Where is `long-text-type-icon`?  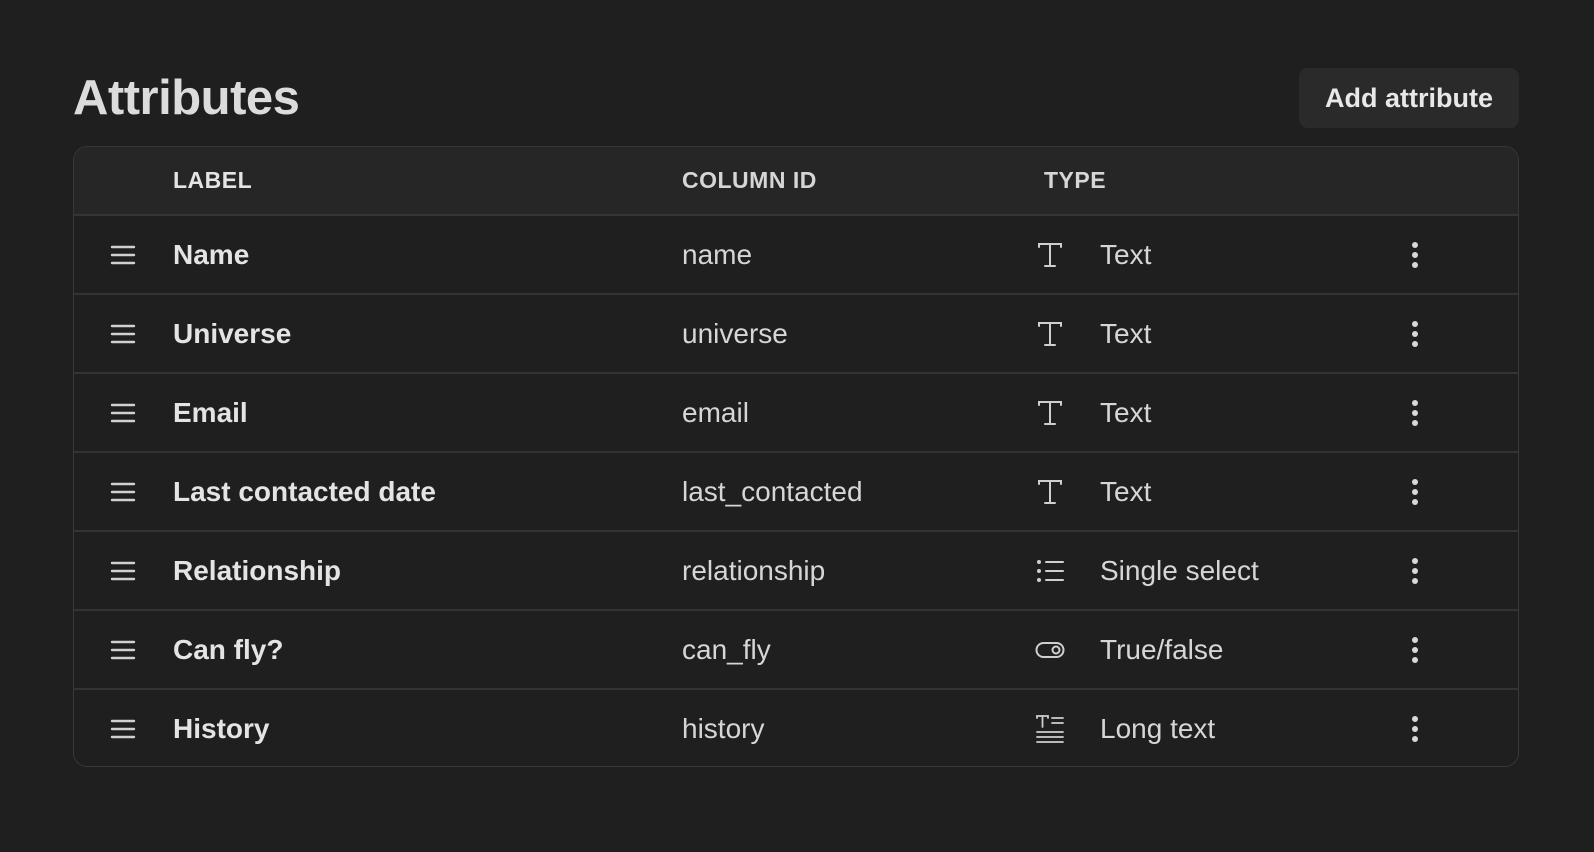 long-text-type-icon is located at coordinates (1050, 728).